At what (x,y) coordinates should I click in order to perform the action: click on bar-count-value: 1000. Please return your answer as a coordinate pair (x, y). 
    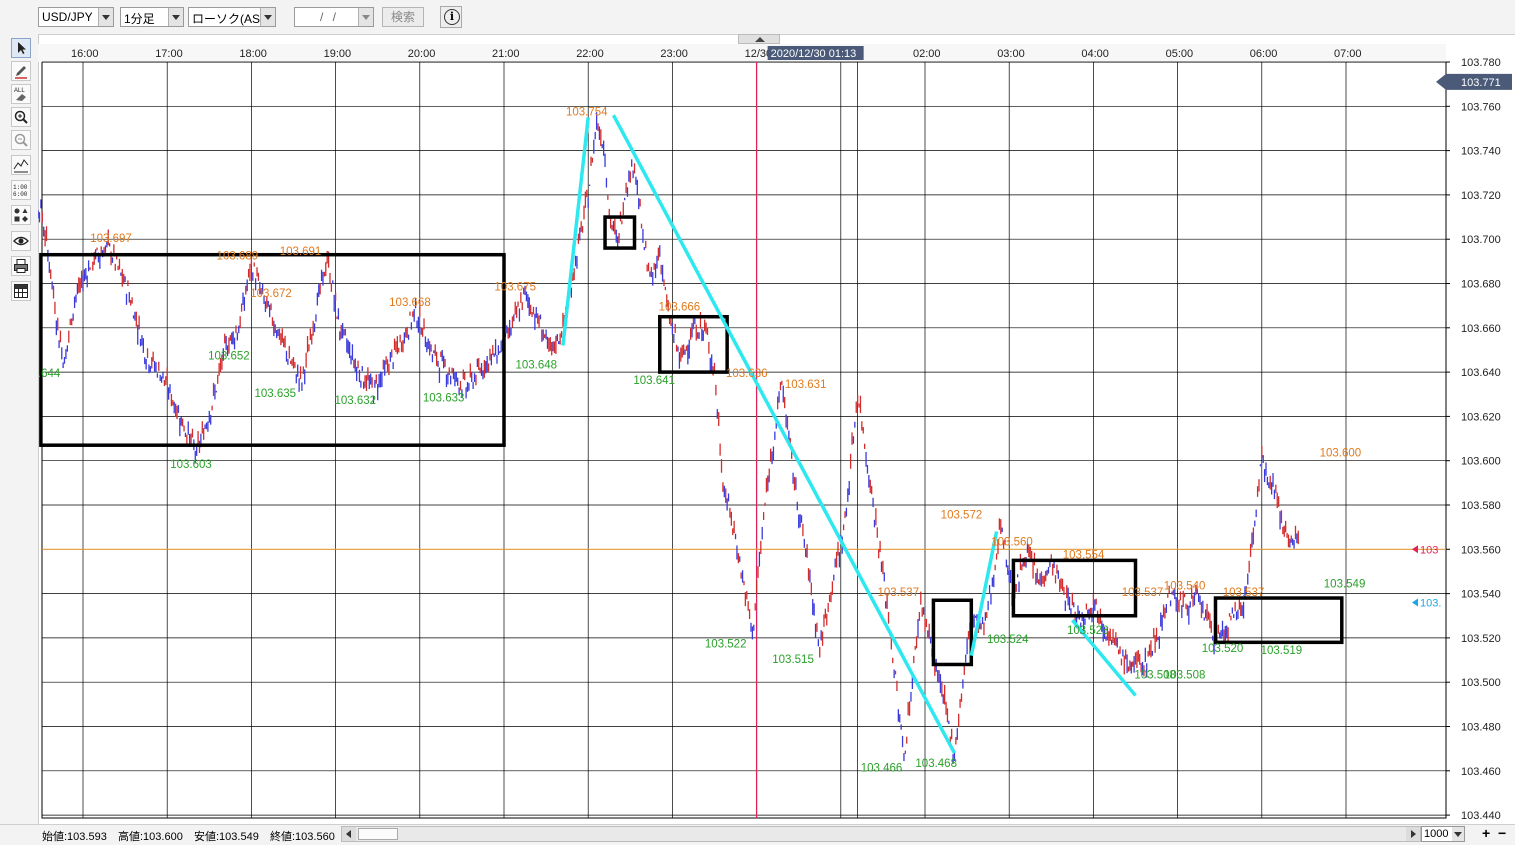
    Looking at the image, I should click on (1436, 834).